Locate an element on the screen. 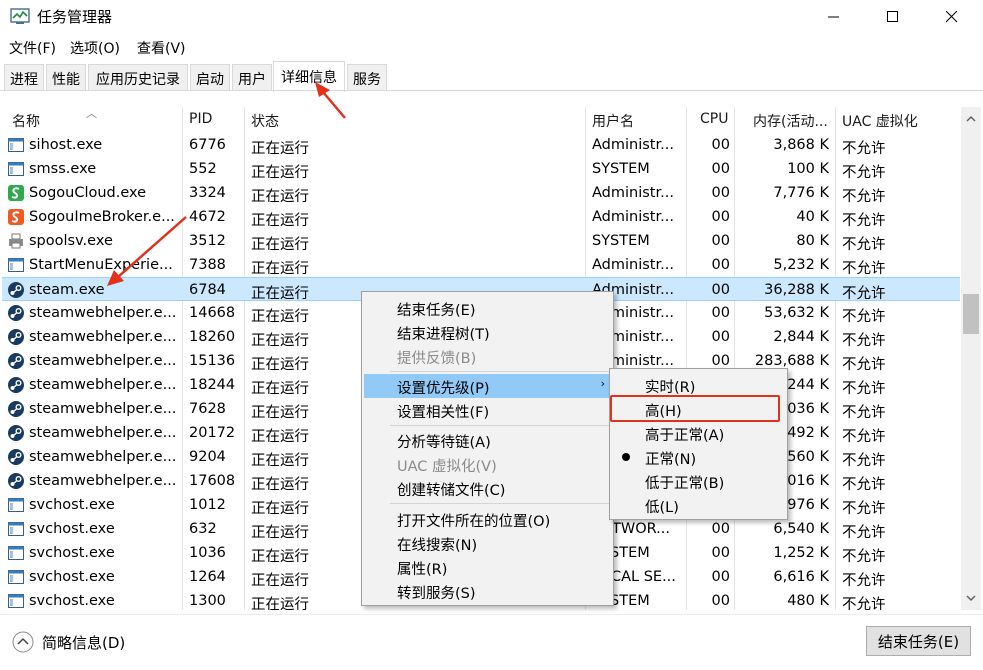 This screenshot has height=670, width=983. arrow-to-details-tab-icon is located at coordinates (330, 100).